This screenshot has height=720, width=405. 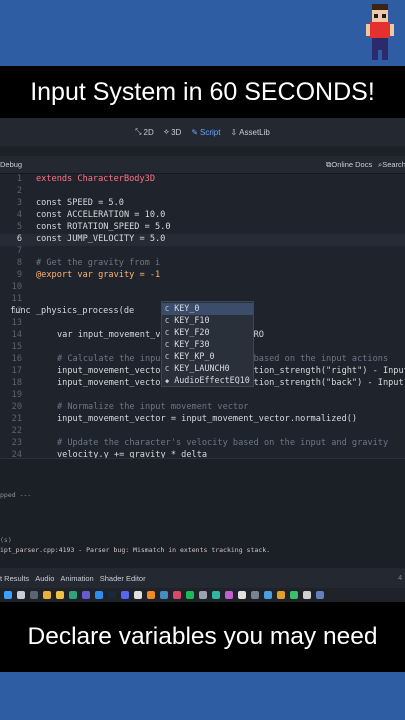 What do you see at coordinates (207, 309) in the screenshot?
I see `autocomplete-item: C KEY_0` at bounding box center [207, 309].